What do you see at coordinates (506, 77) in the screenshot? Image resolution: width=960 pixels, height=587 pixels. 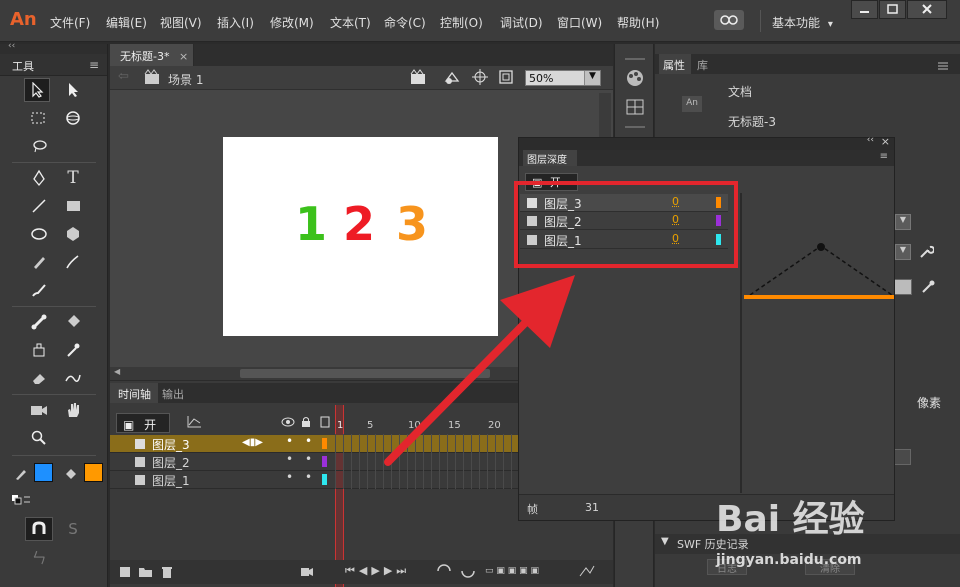 I see `clip-canvas-icon` at bounding box center [506, 77].